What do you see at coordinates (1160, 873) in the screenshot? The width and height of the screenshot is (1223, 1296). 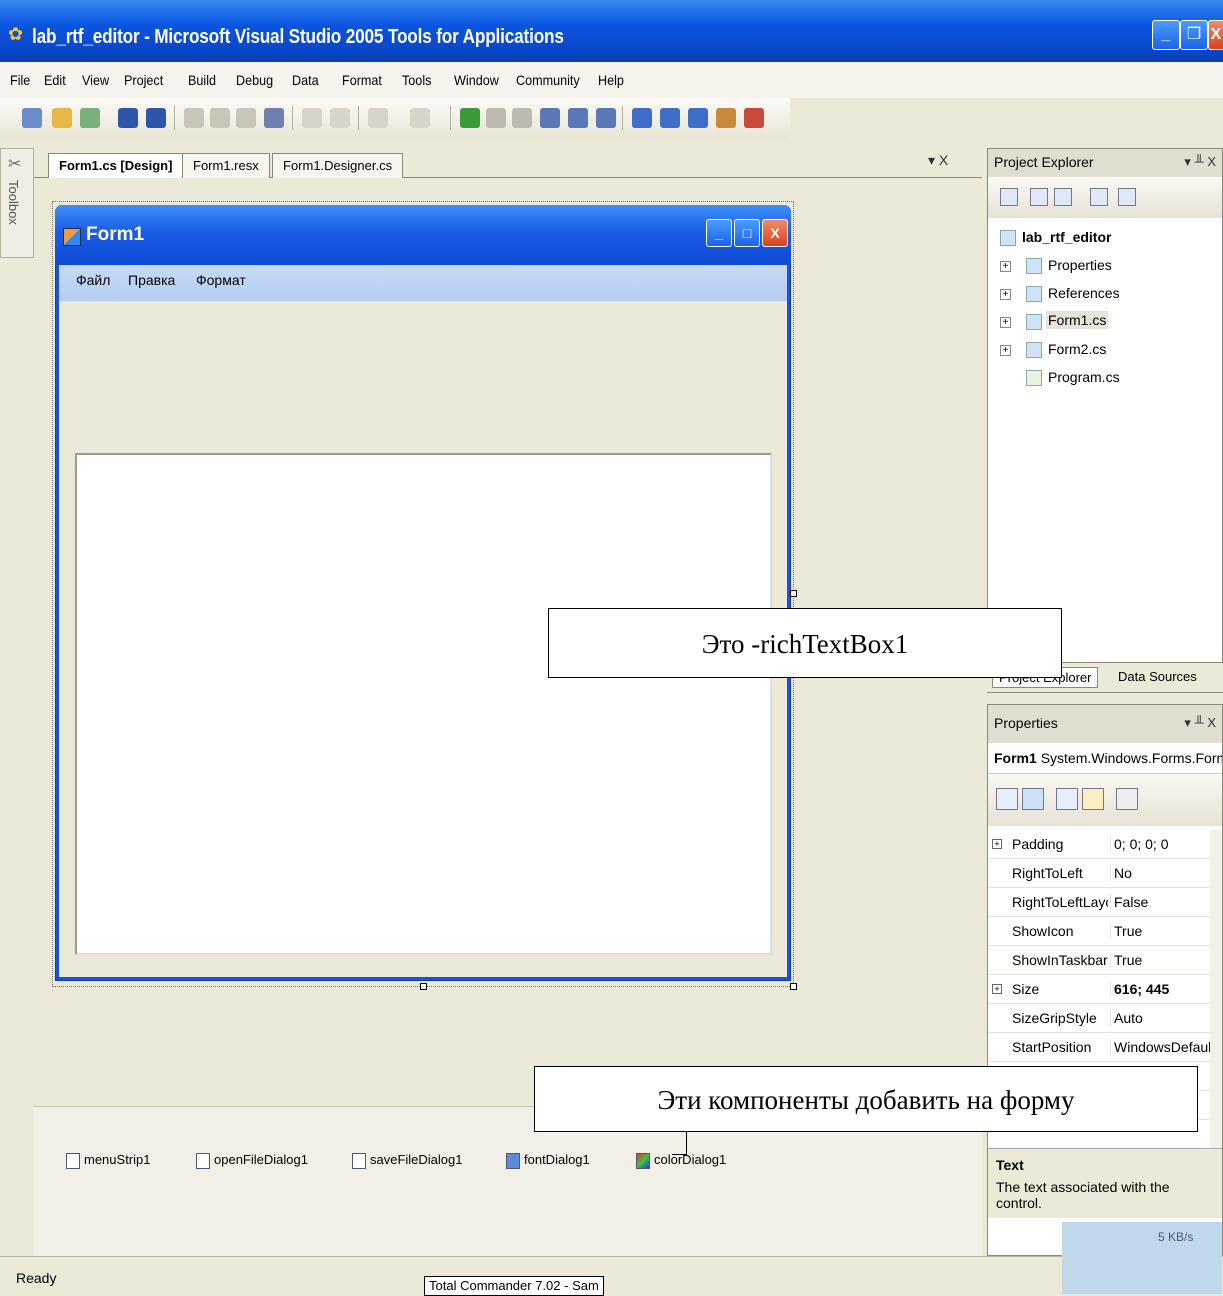 I see `property-value: No` at bounding box center [1160, 873].